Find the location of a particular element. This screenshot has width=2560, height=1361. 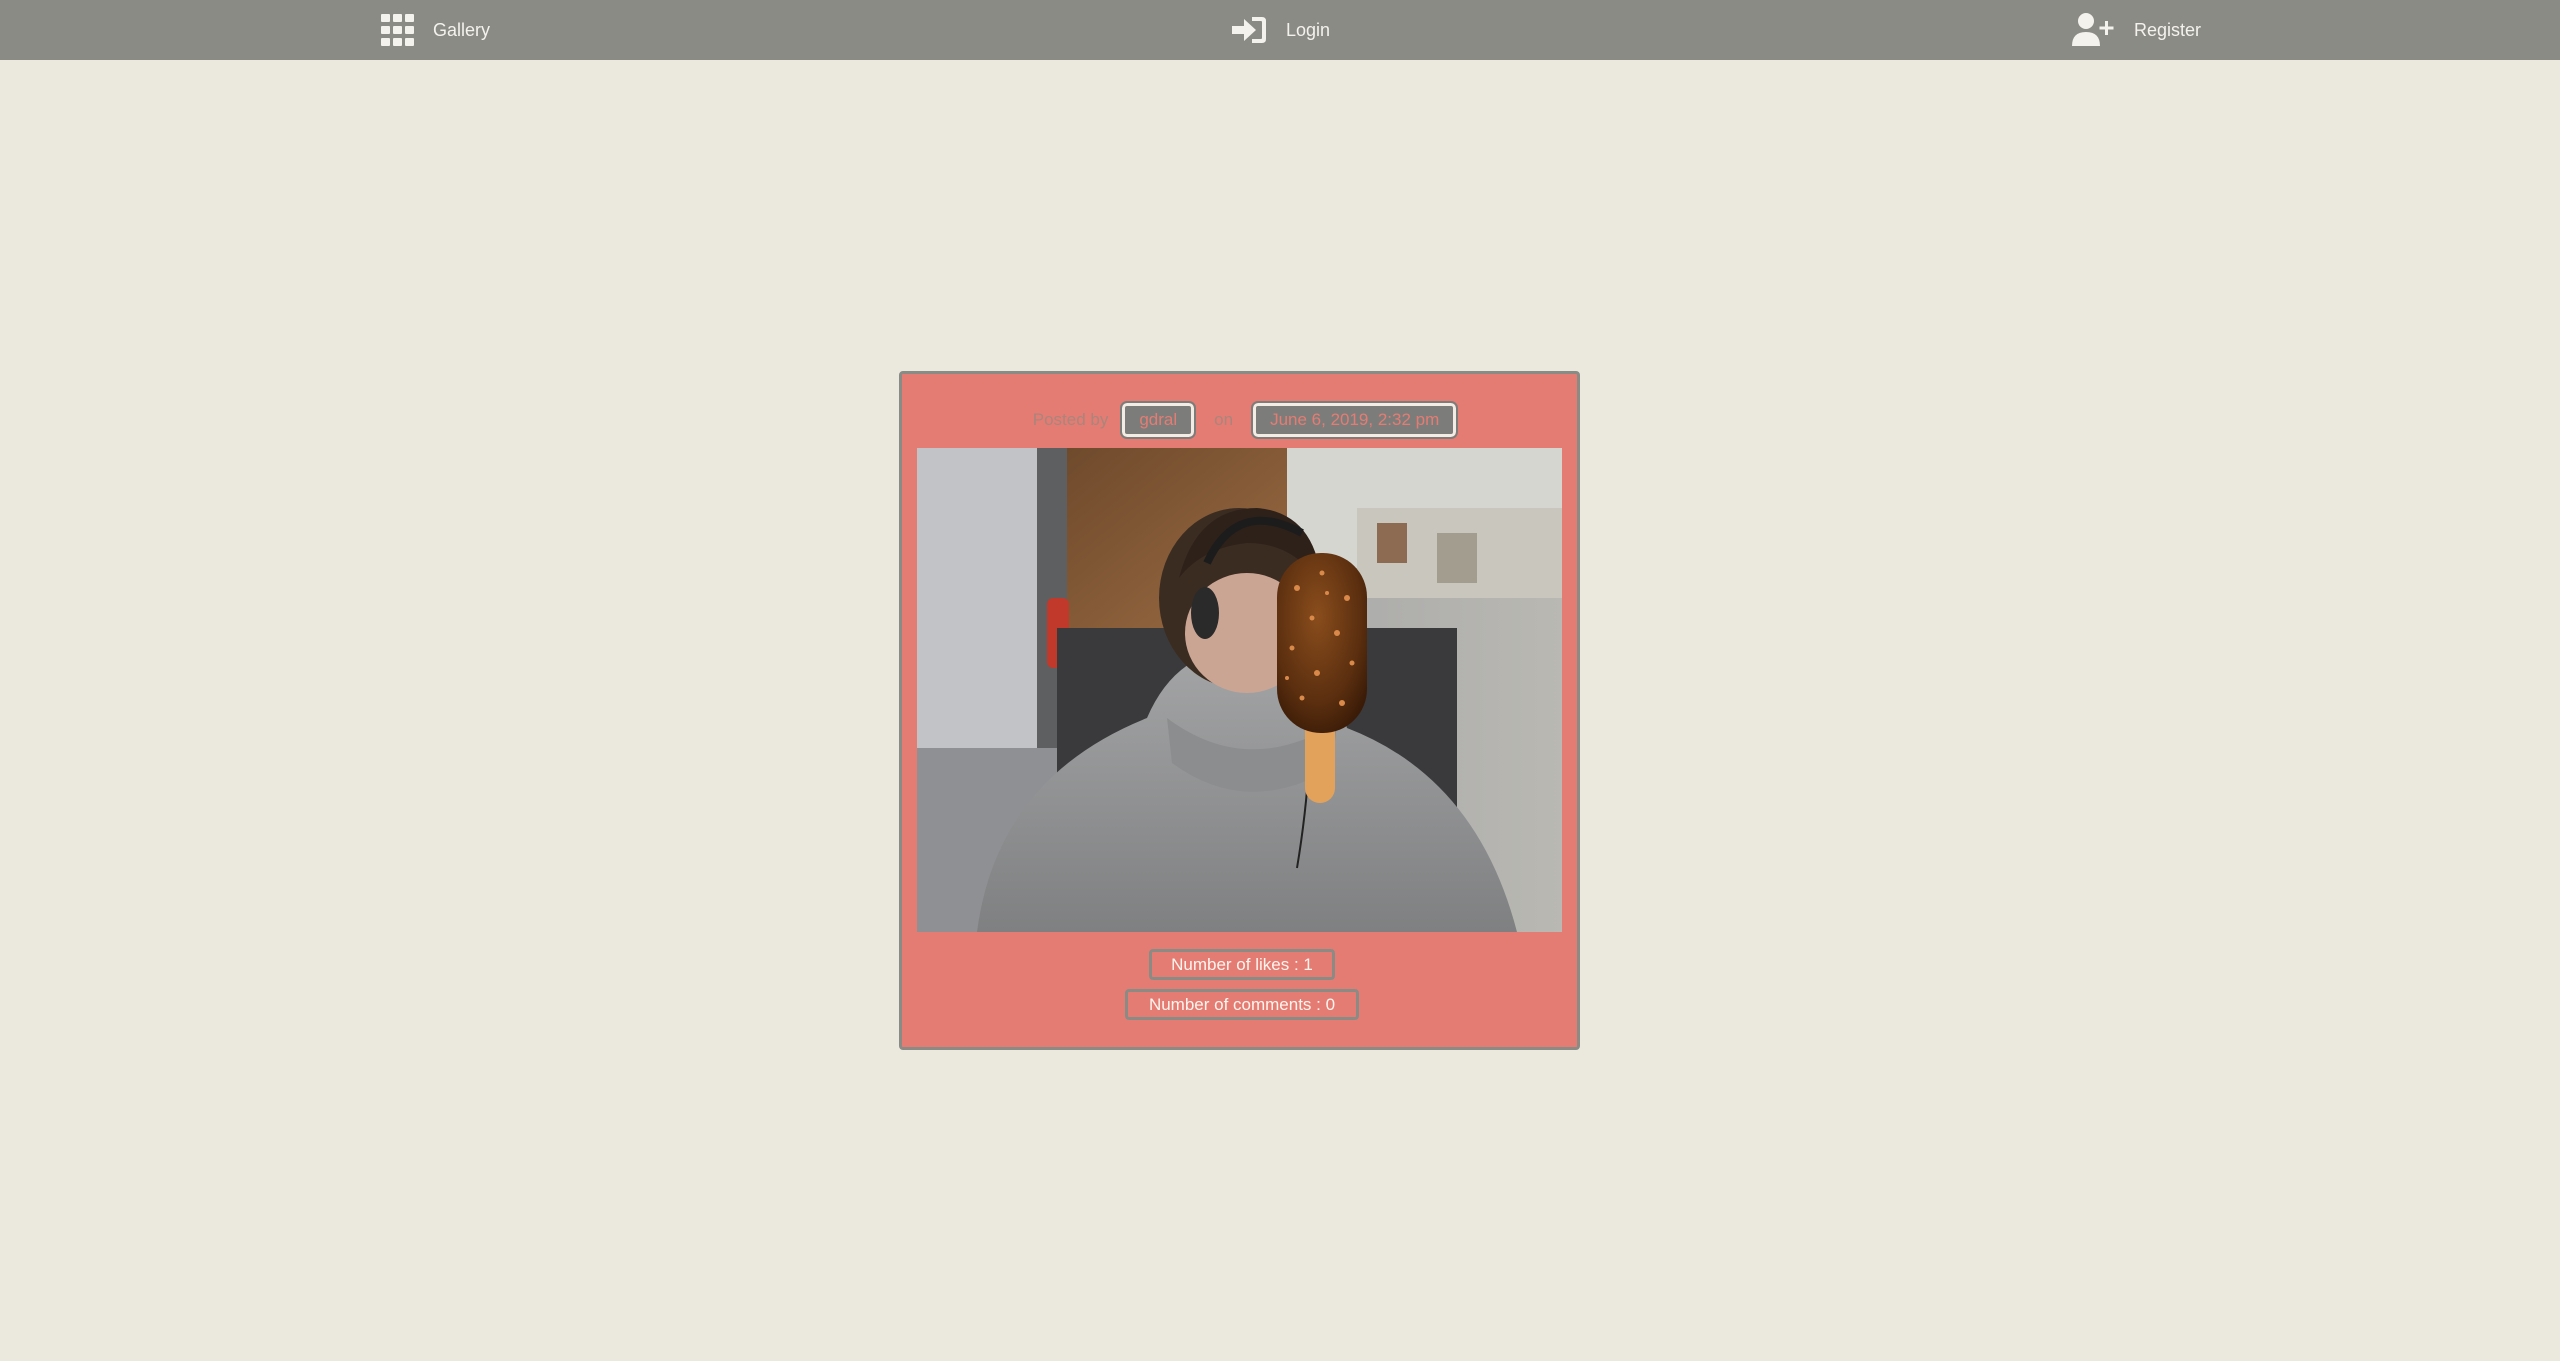

grid-icon is located at coordinates (398, 30).